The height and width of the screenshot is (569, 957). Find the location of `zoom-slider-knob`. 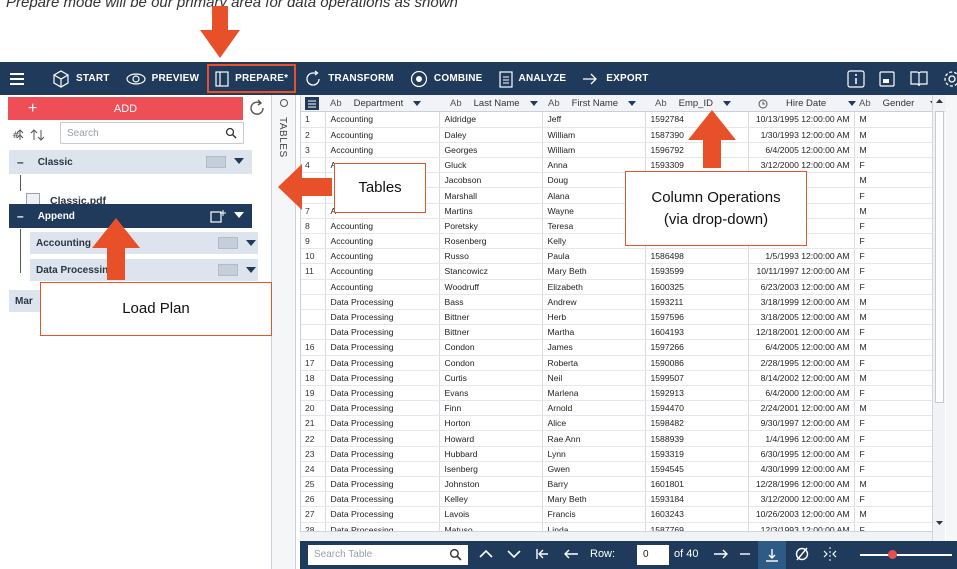

zoom-slider-knob is located at coordinates (892, 554).